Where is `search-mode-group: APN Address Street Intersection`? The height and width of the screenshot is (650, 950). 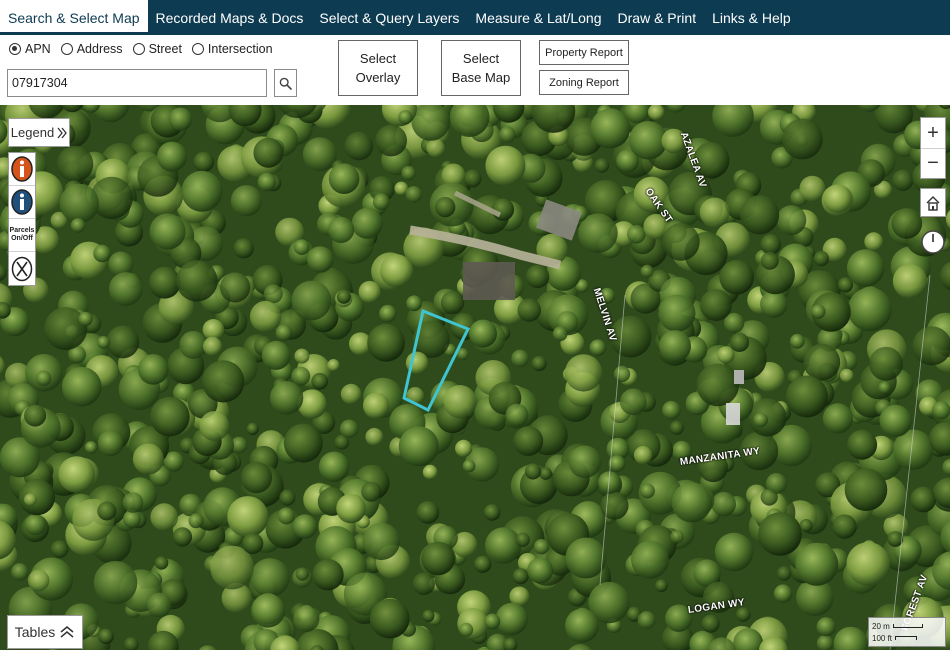
search-mode-group: APN Address Street Intersection is located at coordinates (141, 49).